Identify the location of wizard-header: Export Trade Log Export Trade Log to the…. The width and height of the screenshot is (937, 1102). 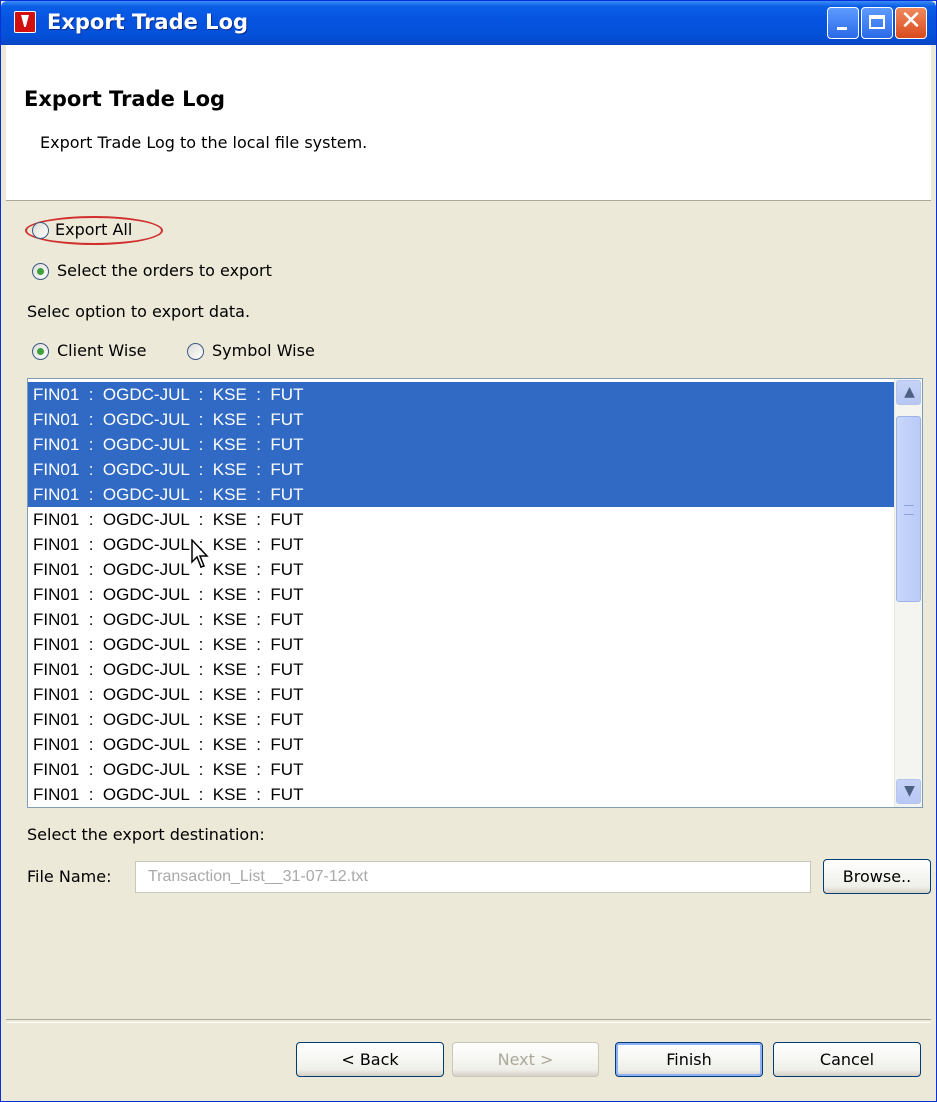
(468, 123).